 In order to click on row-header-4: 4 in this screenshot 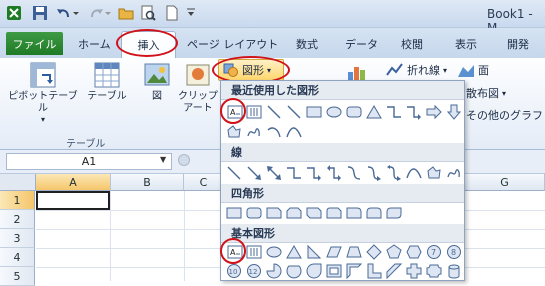, I will do `click(17, 257)`.